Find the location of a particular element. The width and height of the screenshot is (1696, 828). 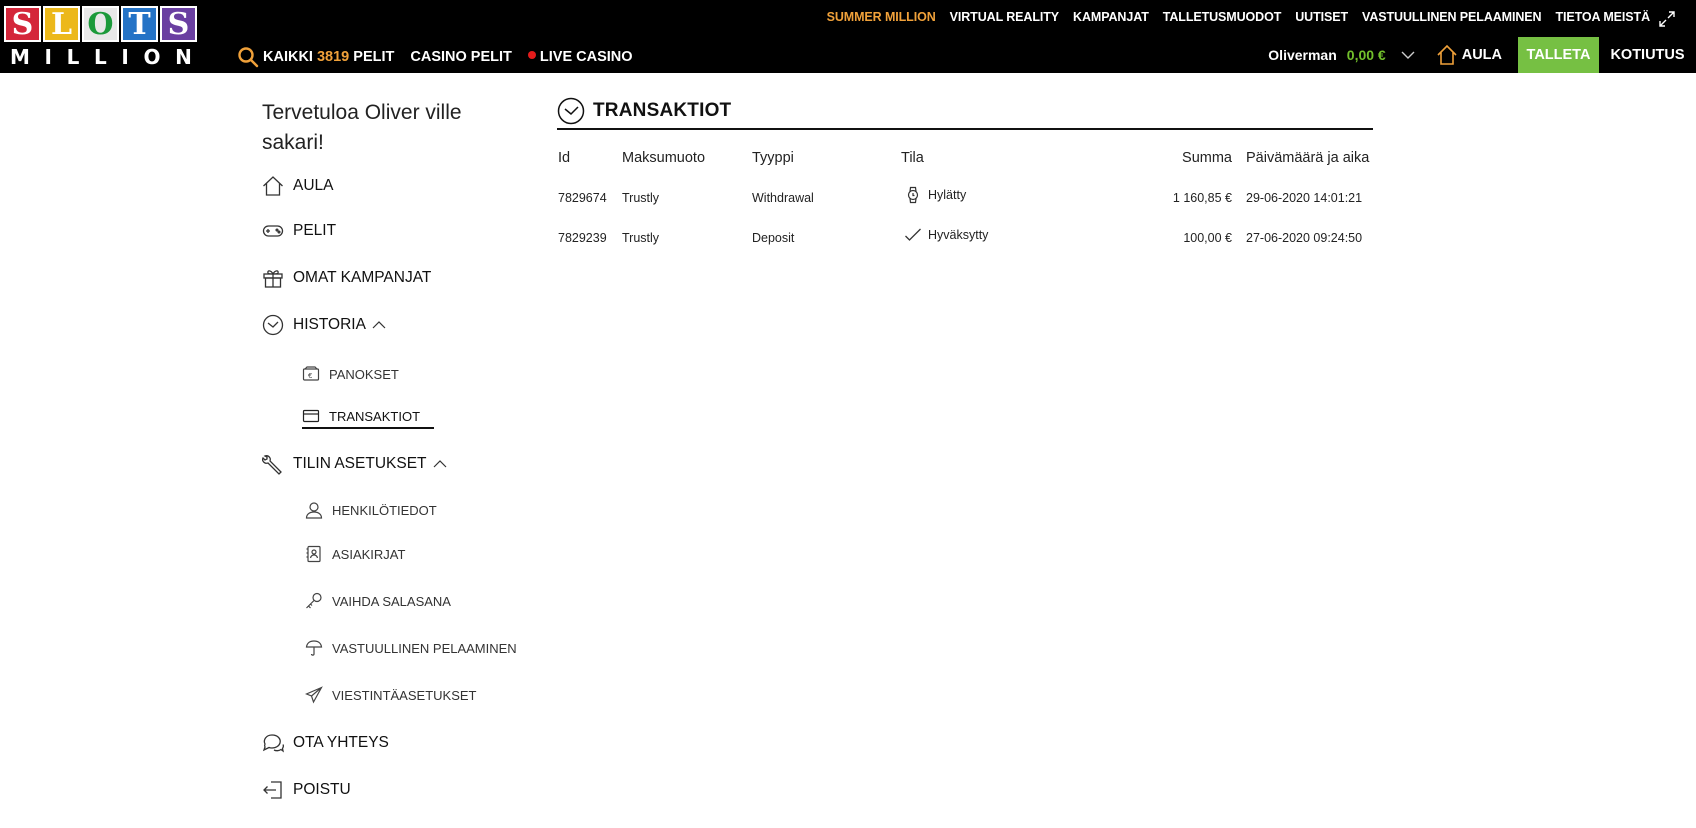

search-icon is located at coordinates (248, 57).